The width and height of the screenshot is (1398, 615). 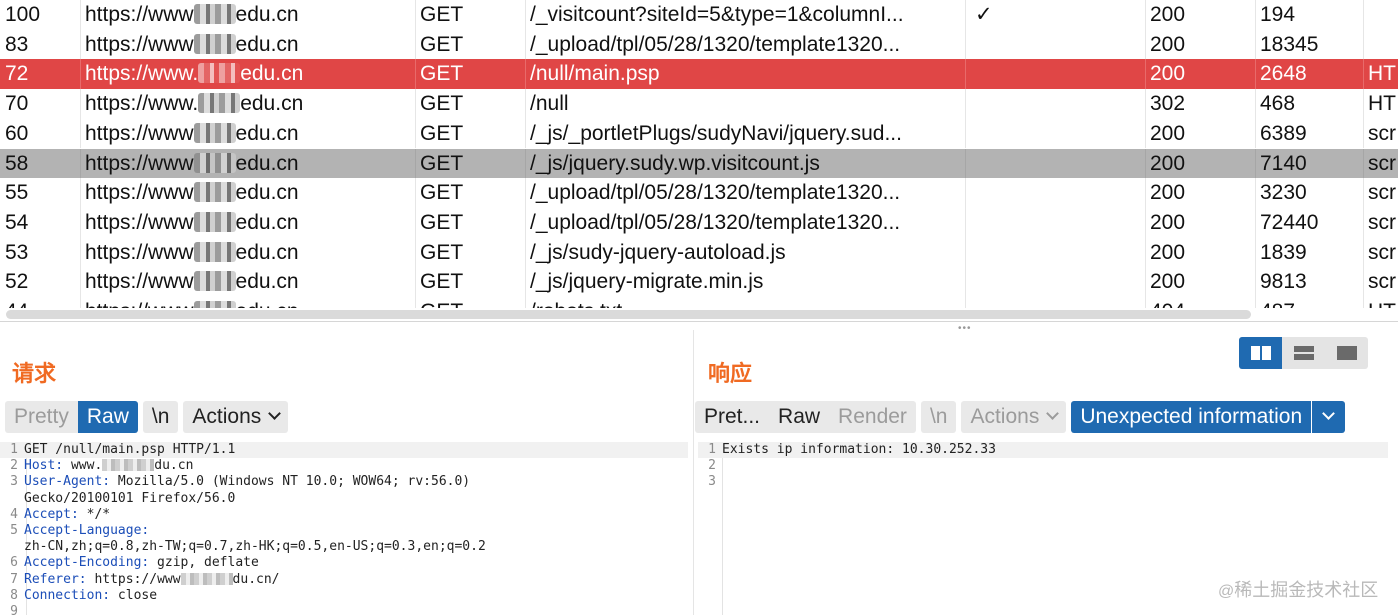 What do you see at coordinates (1346, 353) in the screenshot?
I see `layout-single-button` at bounding box center [1346, 353].